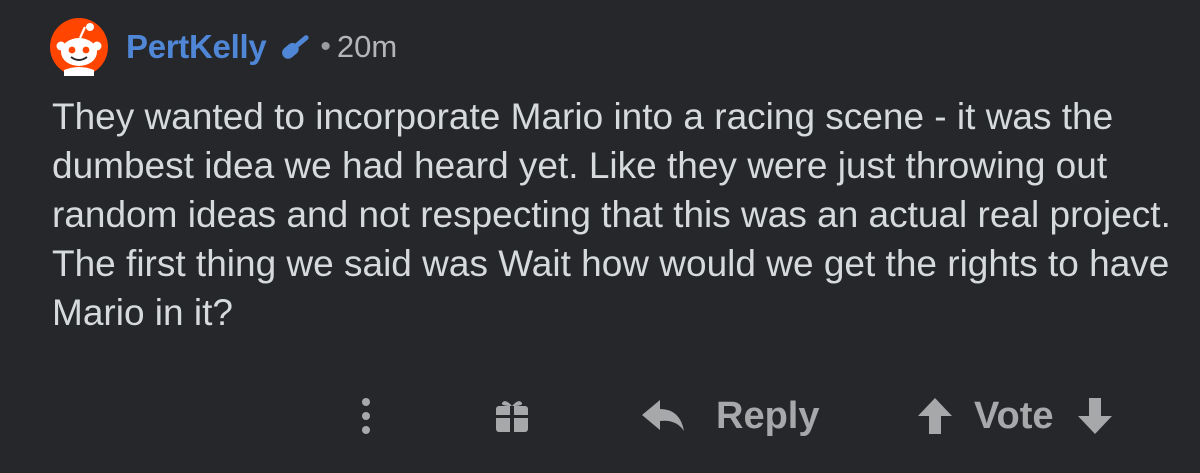 The height and width of the screenshot is (473, 1200). I want to click on more-options-button, so click(366, 416).